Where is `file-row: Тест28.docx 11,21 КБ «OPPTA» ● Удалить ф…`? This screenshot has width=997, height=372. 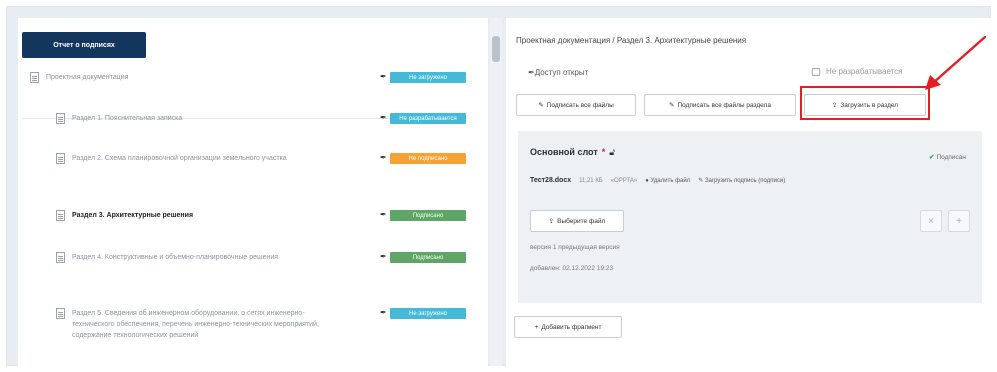
file-row: Тест28.docx 11,21 КБ «OPPTA» ● Удалить ф… is located at coordinates (657, 180).